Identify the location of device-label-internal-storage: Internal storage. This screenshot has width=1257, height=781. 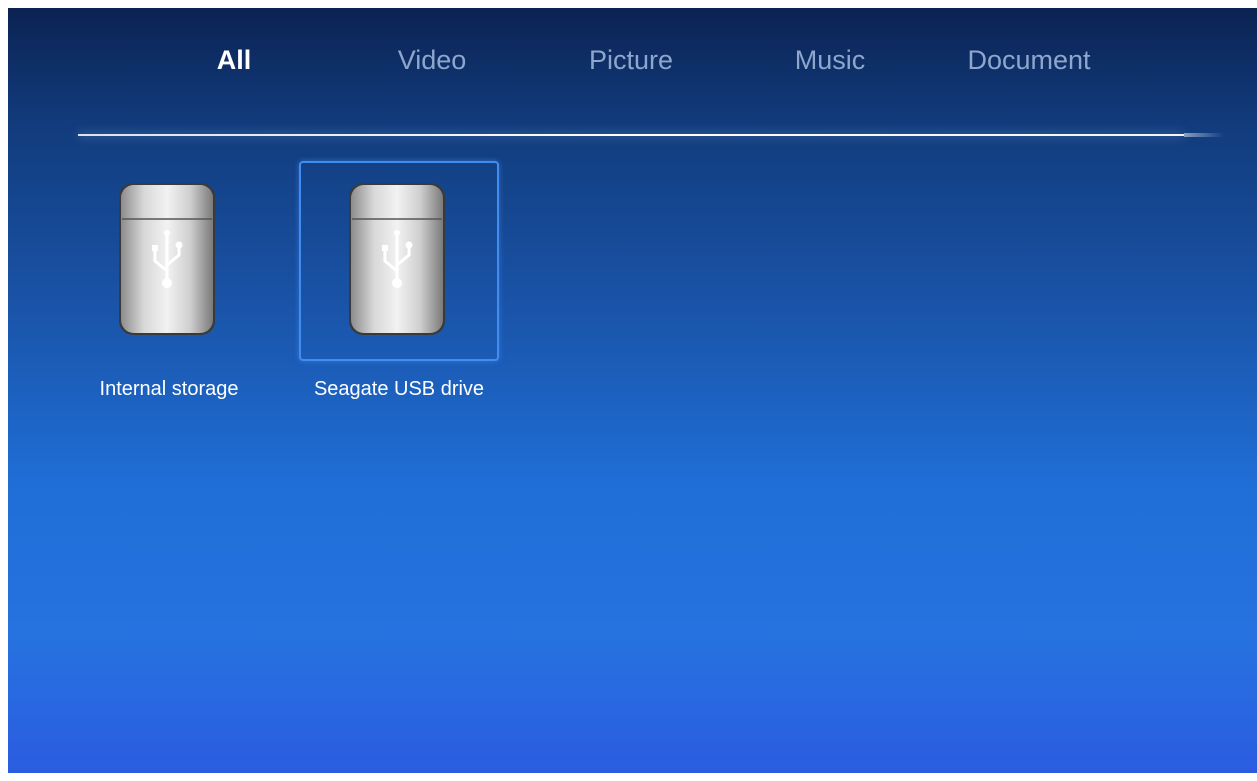
(169, 389).